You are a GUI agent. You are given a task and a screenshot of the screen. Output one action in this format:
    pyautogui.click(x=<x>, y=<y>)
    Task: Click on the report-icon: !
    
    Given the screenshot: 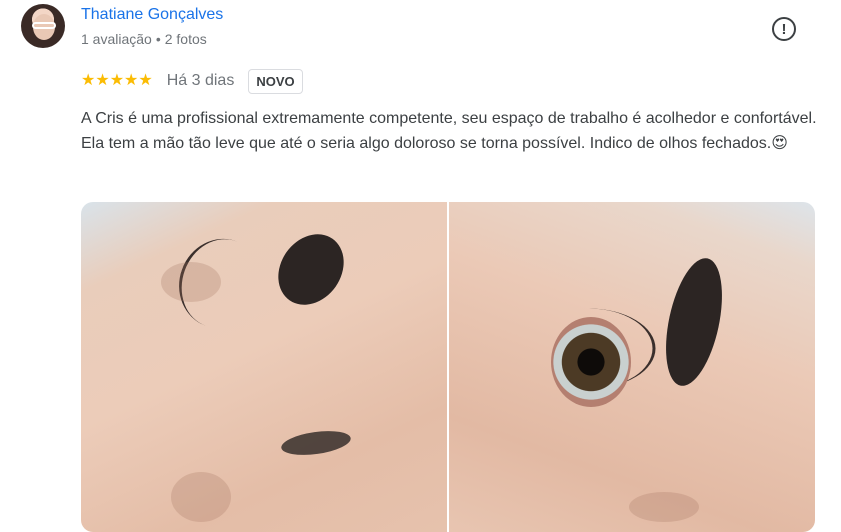 What is the action you would take?
    pyautogui.click(x=784, y=29)
    